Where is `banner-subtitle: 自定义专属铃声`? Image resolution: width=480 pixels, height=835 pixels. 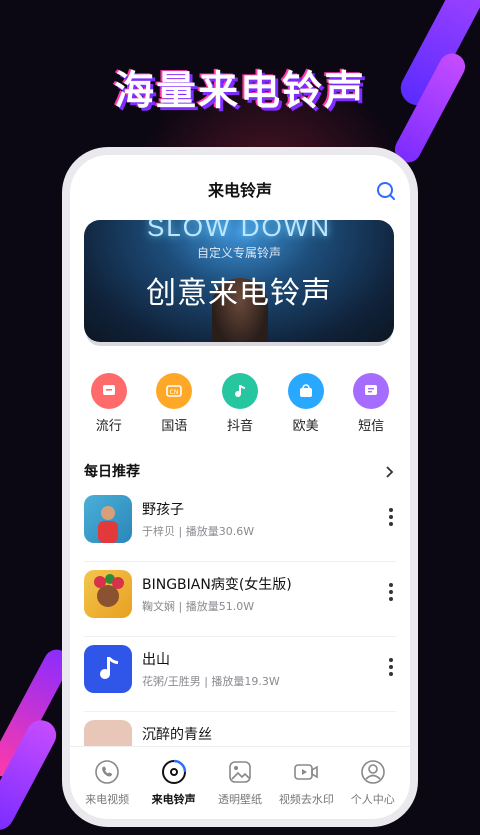 banner-subtitle: 自定义专属铃声 is located at coordinates (238, 253).